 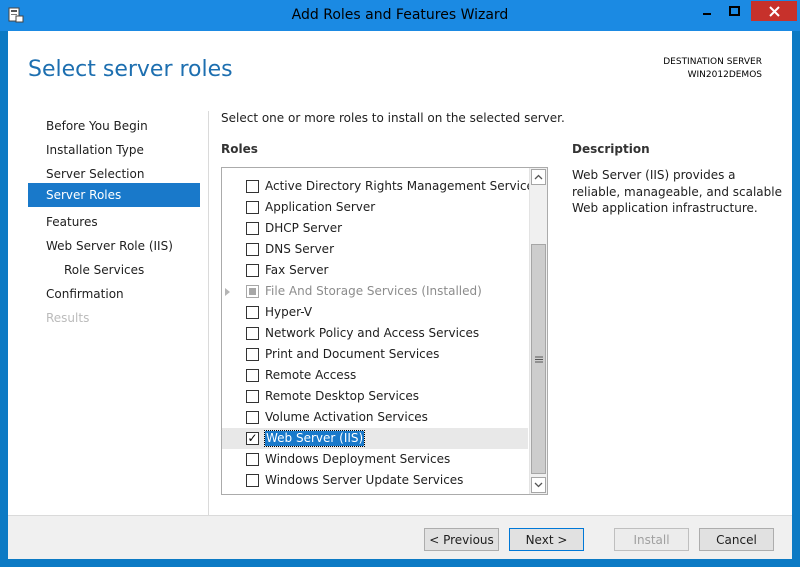 I want to click on scroll-thumb, so click(x=538, y=359).